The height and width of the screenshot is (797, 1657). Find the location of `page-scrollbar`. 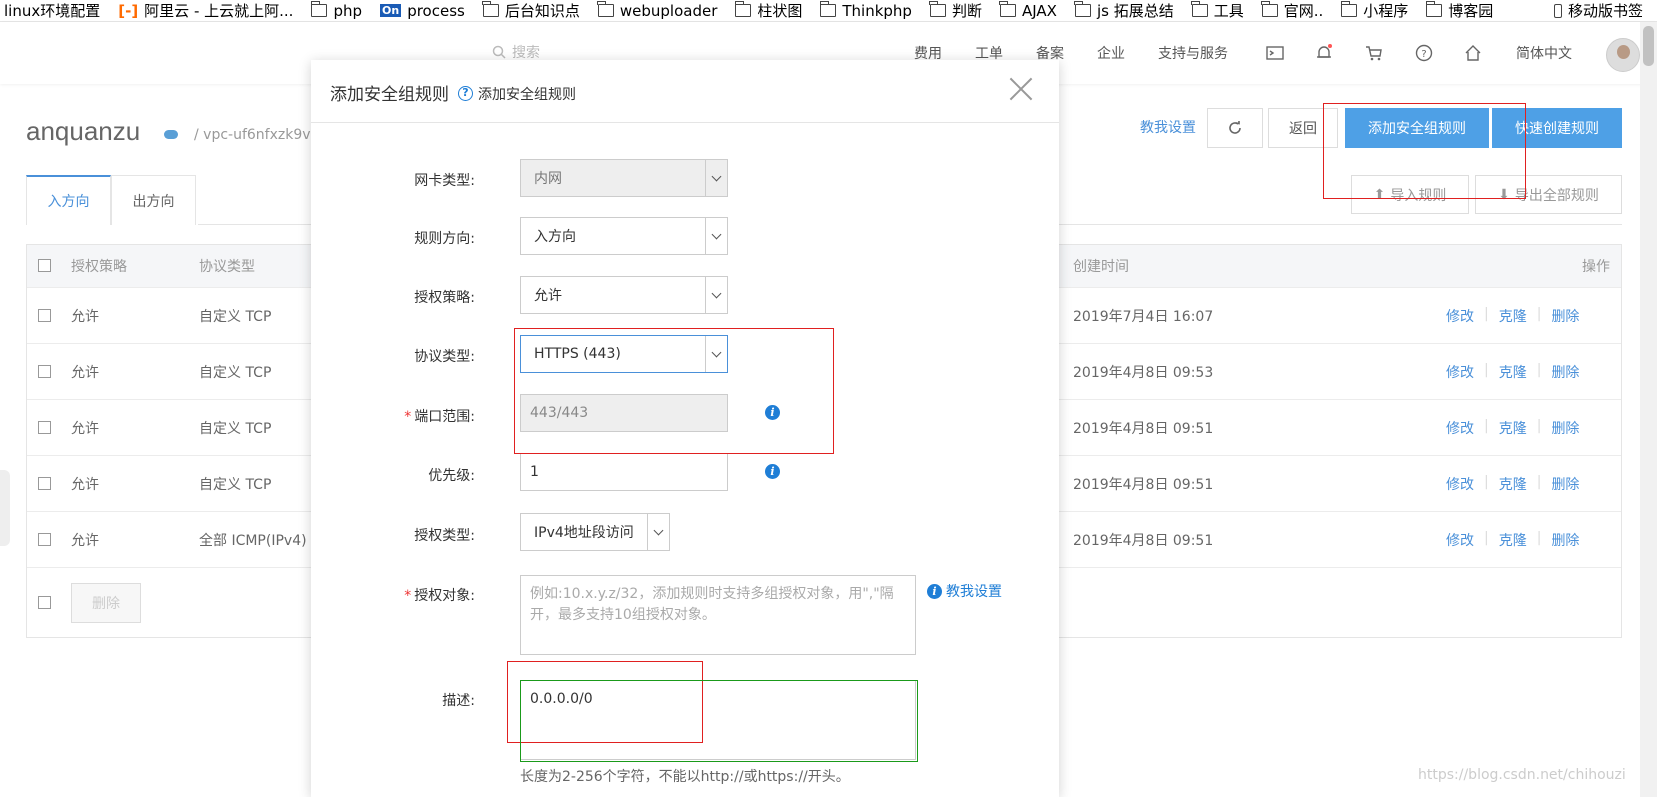

page-scrollbar is located at coordinates (1648, 409).